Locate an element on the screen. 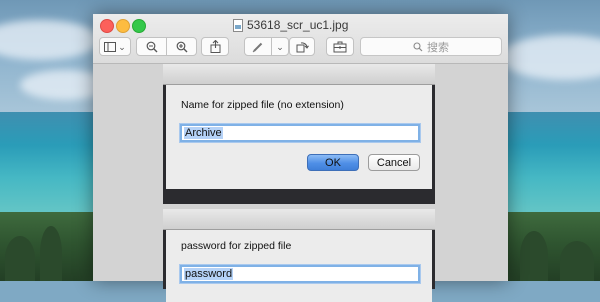 The width and height of the screenshot is (600, 302). cancel-button: Cancel is located at coordinates (394, 162).